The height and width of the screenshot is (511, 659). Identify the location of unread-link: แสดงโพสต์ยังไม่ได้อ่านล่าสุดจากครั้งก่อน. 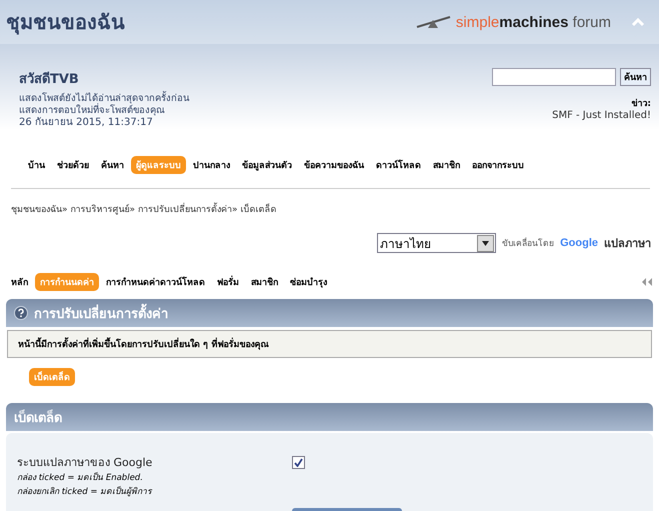
(104, 99).